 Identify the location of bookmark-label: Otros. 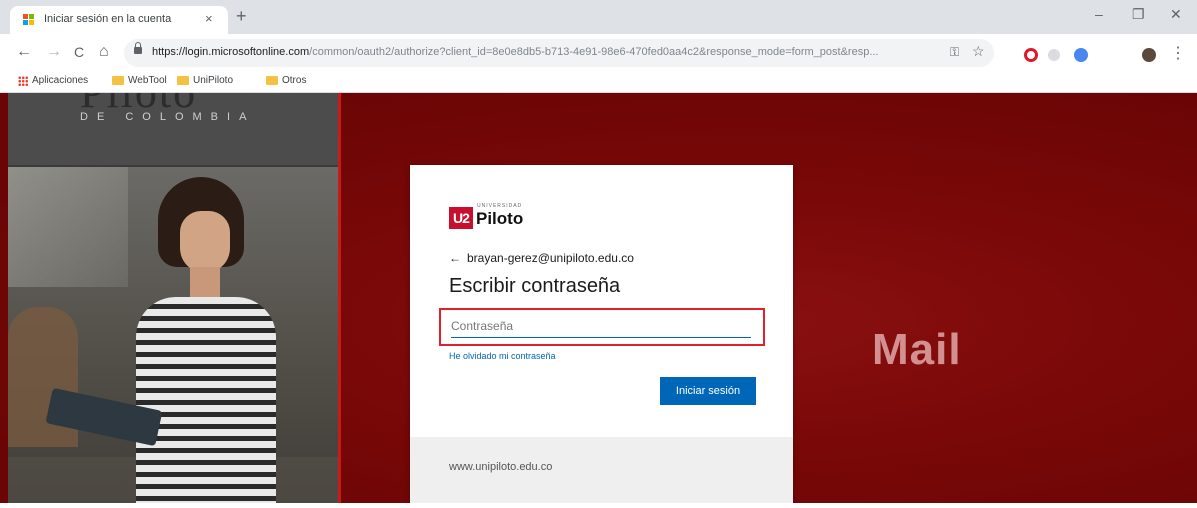
(294, 80).